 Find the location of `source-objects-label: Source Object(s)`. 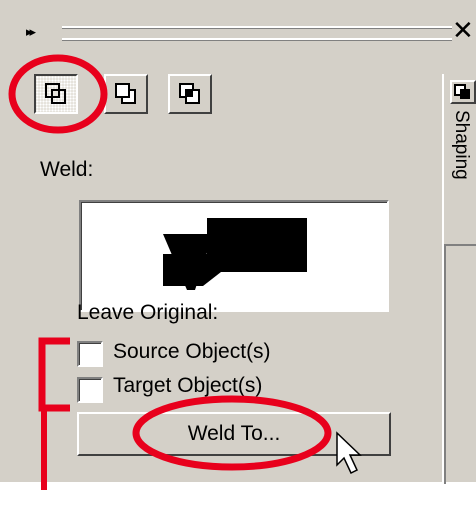

source-objects-label: Source Object(s) is located at coordinates (192, 352).